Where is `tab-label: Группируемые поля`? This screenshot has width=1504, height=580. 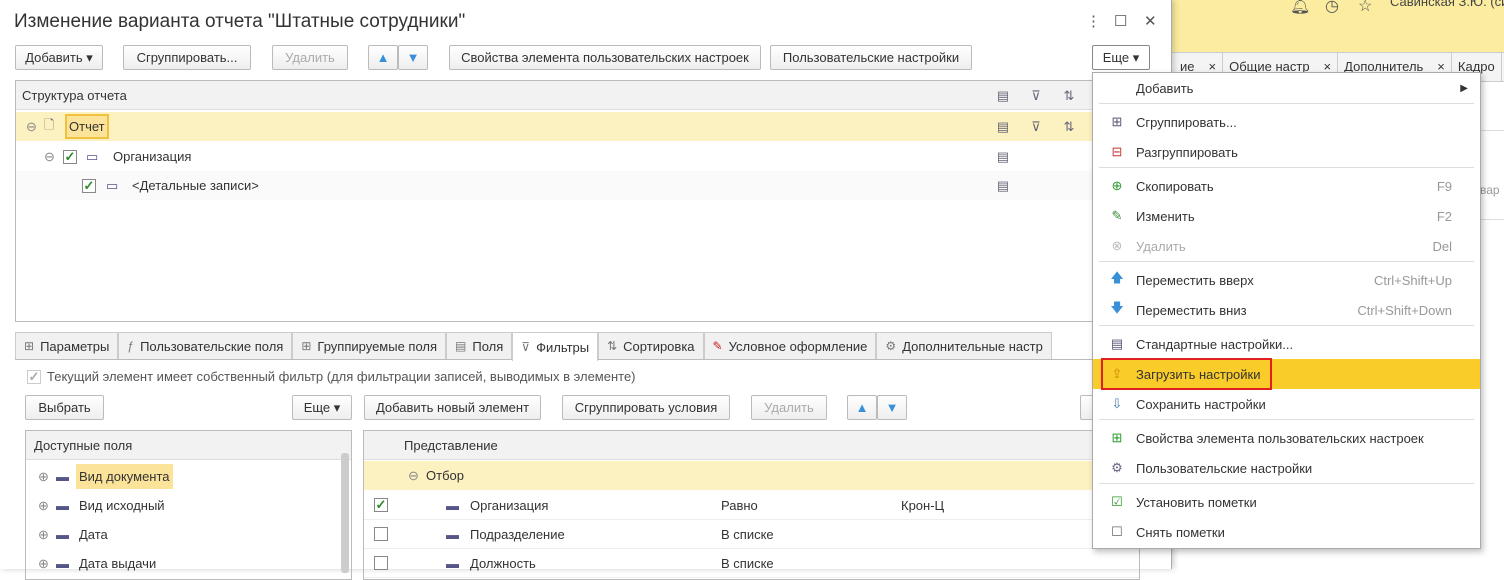 tab-label: Группируемые поля is located at coordinates (377, 346).